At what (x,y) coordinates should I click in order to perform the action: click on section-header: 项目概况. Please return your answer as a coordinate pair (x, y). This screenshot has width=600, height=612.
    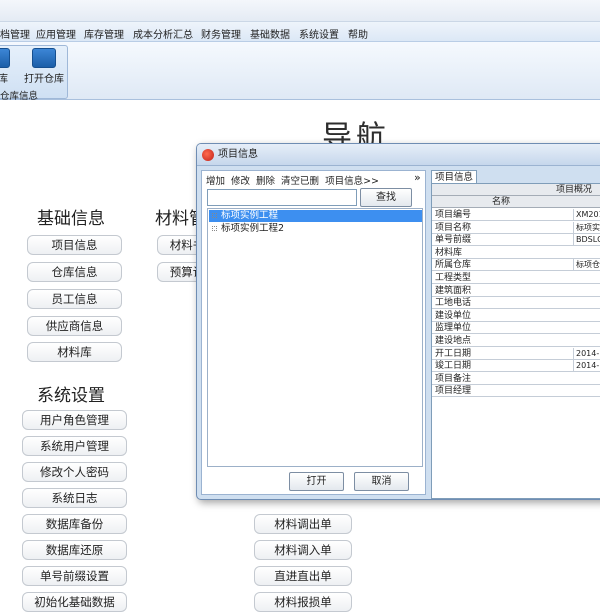
    Looking at the image, I should click on (516, 190).